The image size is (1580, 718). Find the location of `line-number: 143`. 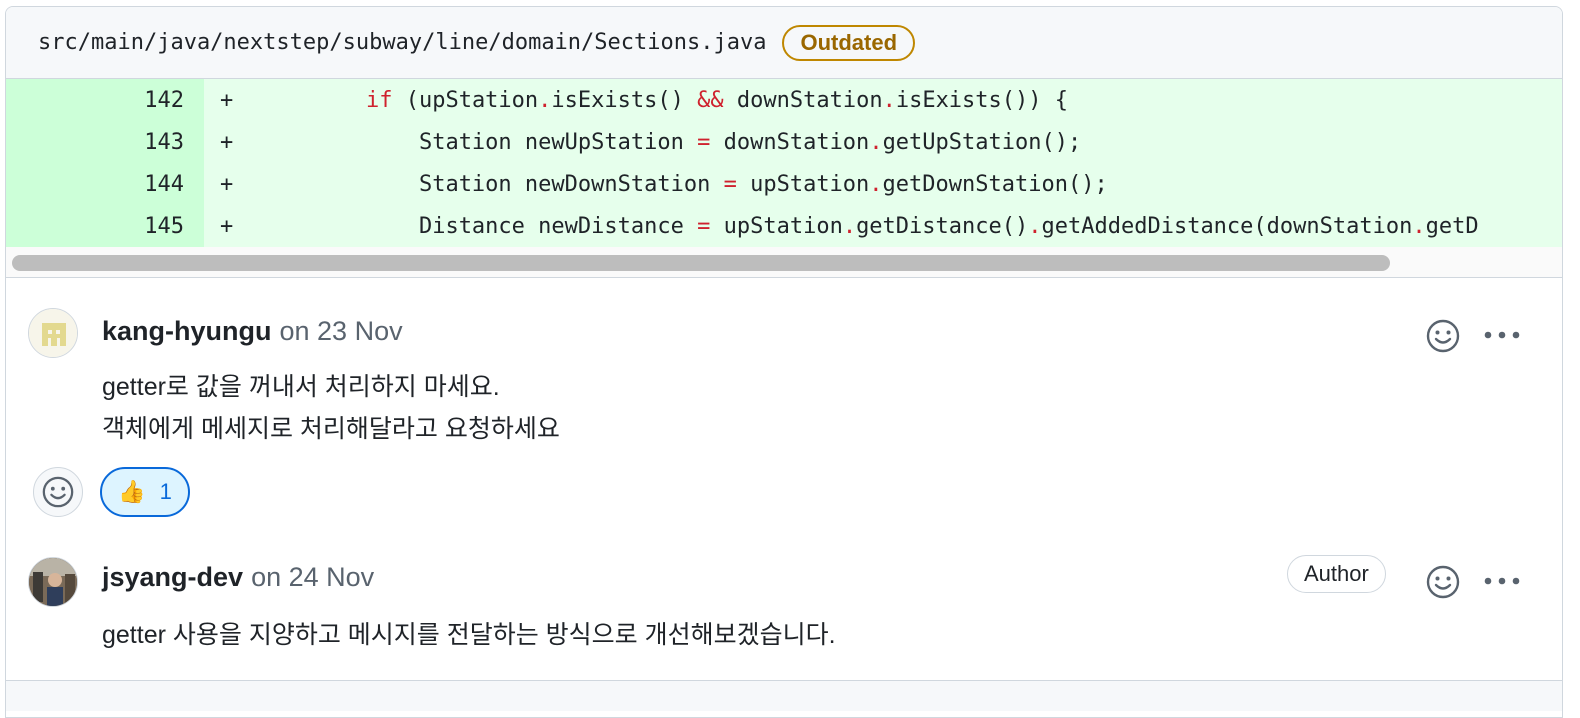

line-number: 143 is located at coordinates (105, 142).